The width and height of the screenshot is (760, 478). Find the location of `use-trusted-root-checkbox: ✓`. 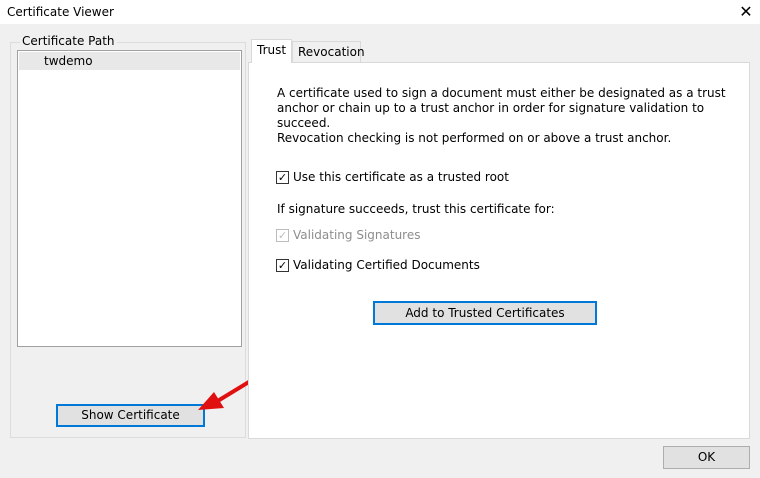

use-trusted-root-checkbox: ✓ is located at coordinates (282, 177).